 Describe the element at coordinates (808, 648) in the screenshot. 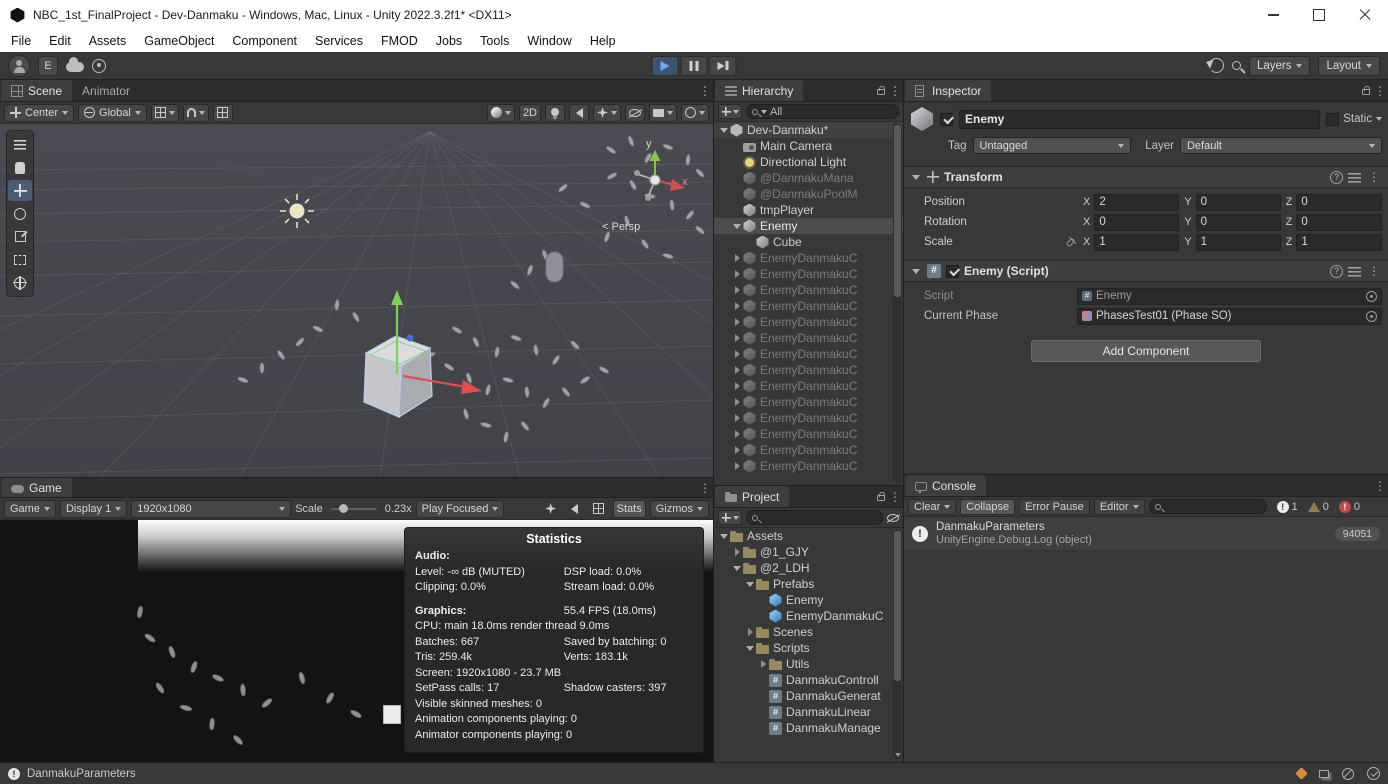

I see `project-row: Scripts` at that location.